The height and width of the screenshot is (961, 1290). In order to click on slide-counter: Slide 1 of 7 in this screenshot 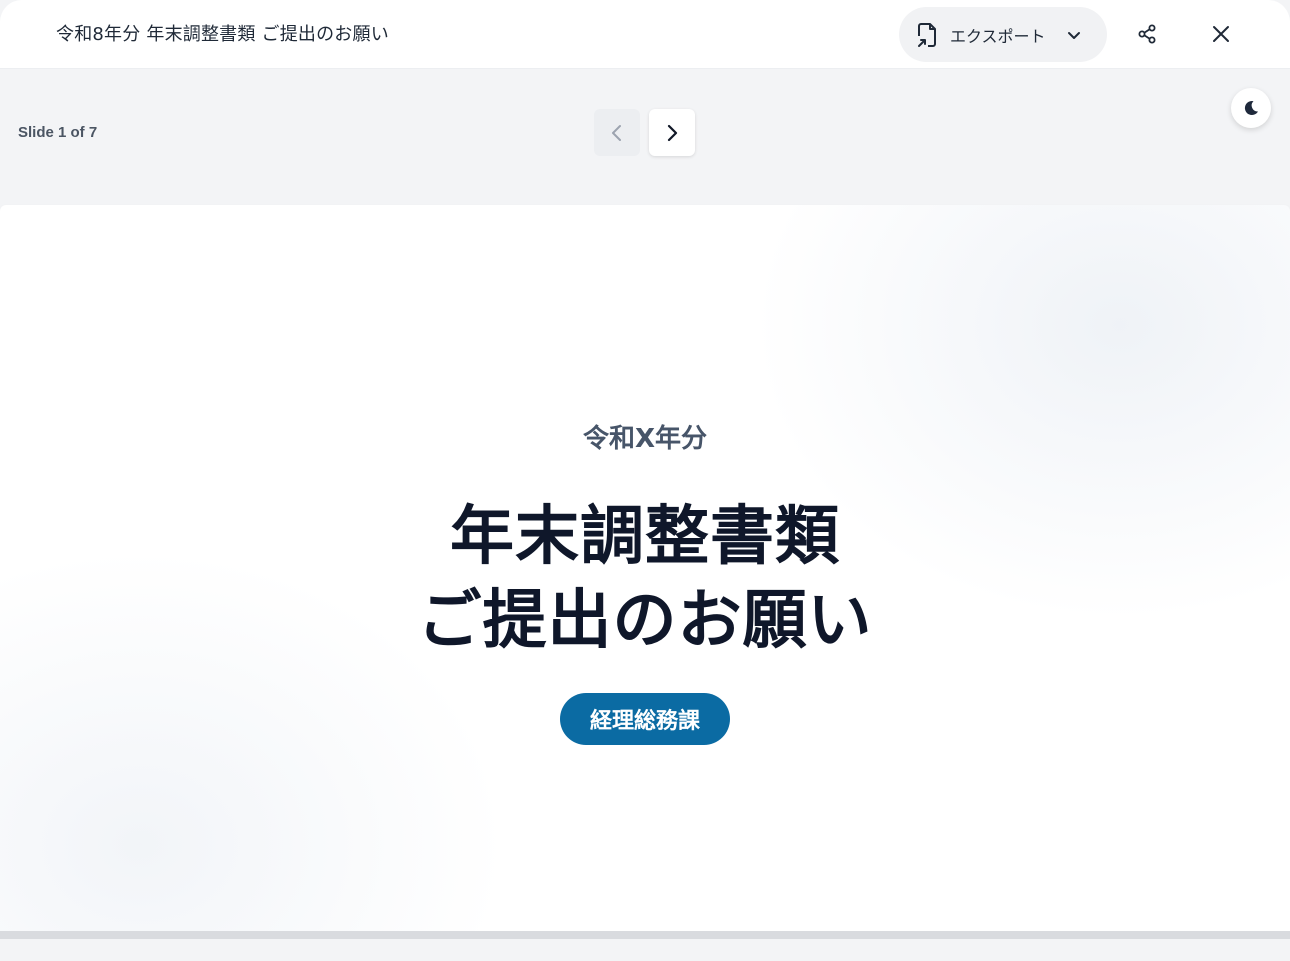, I will do `click(58, 132)`.